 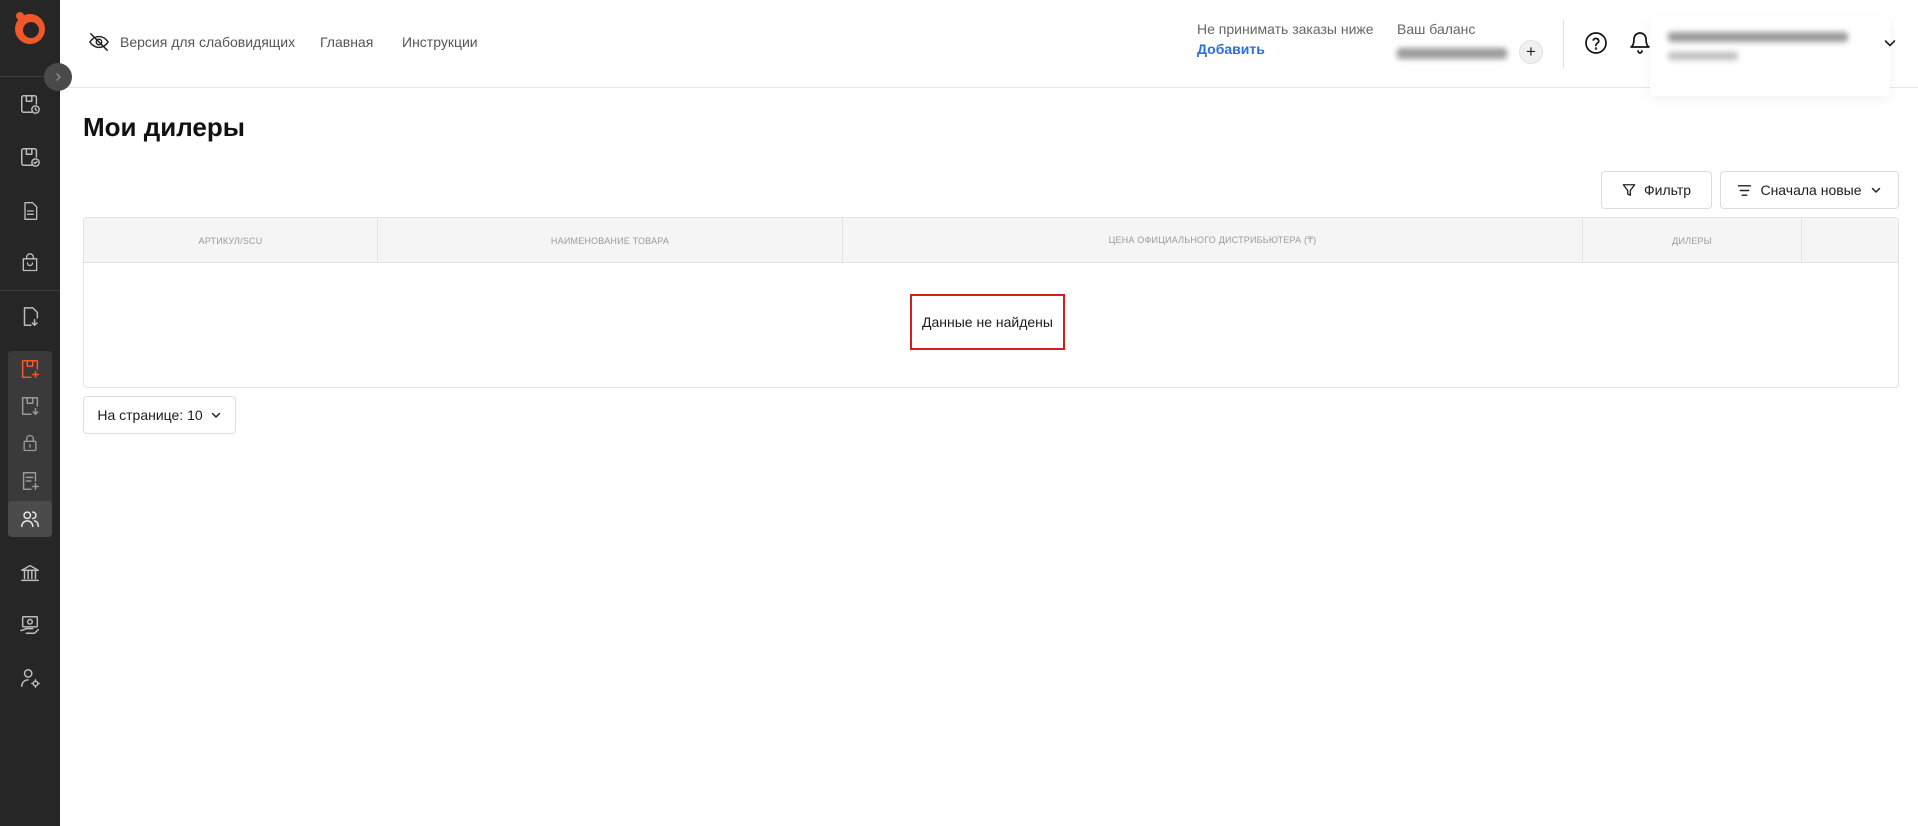 What do you see at coordinates (1563, 44) in the screenshot?
I see `header-divider` at bounding box center [1563, 44].